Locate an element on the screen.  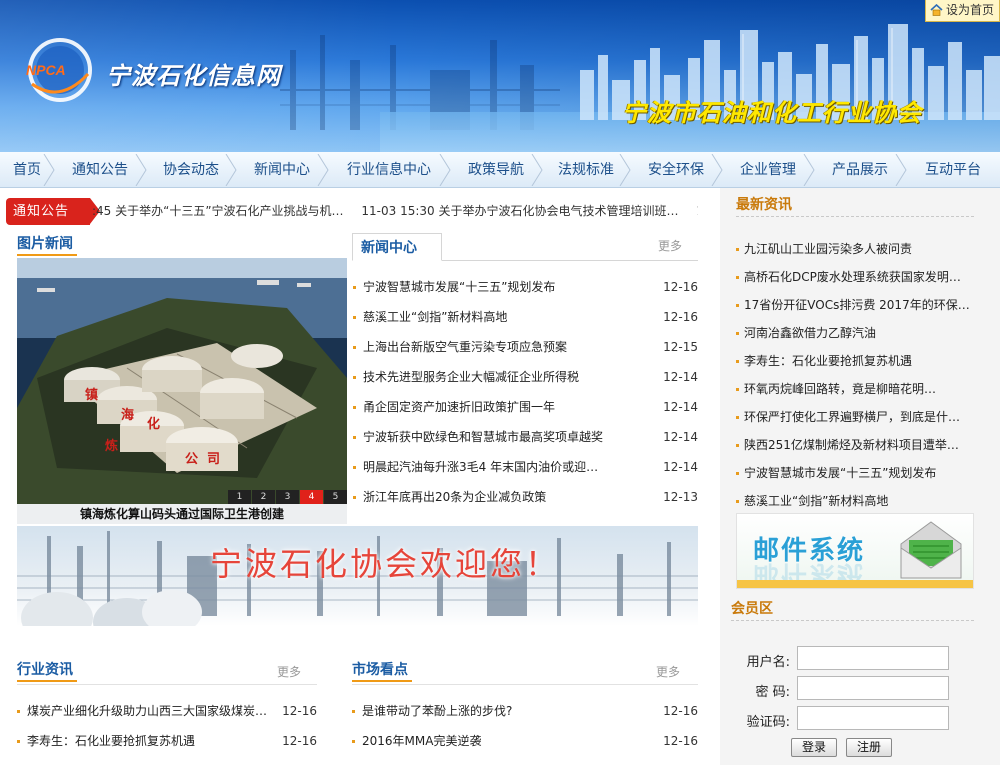
list-item: 慈溪工业“剑指”新材料高地 12-16 is located at coordinates (525, 317).